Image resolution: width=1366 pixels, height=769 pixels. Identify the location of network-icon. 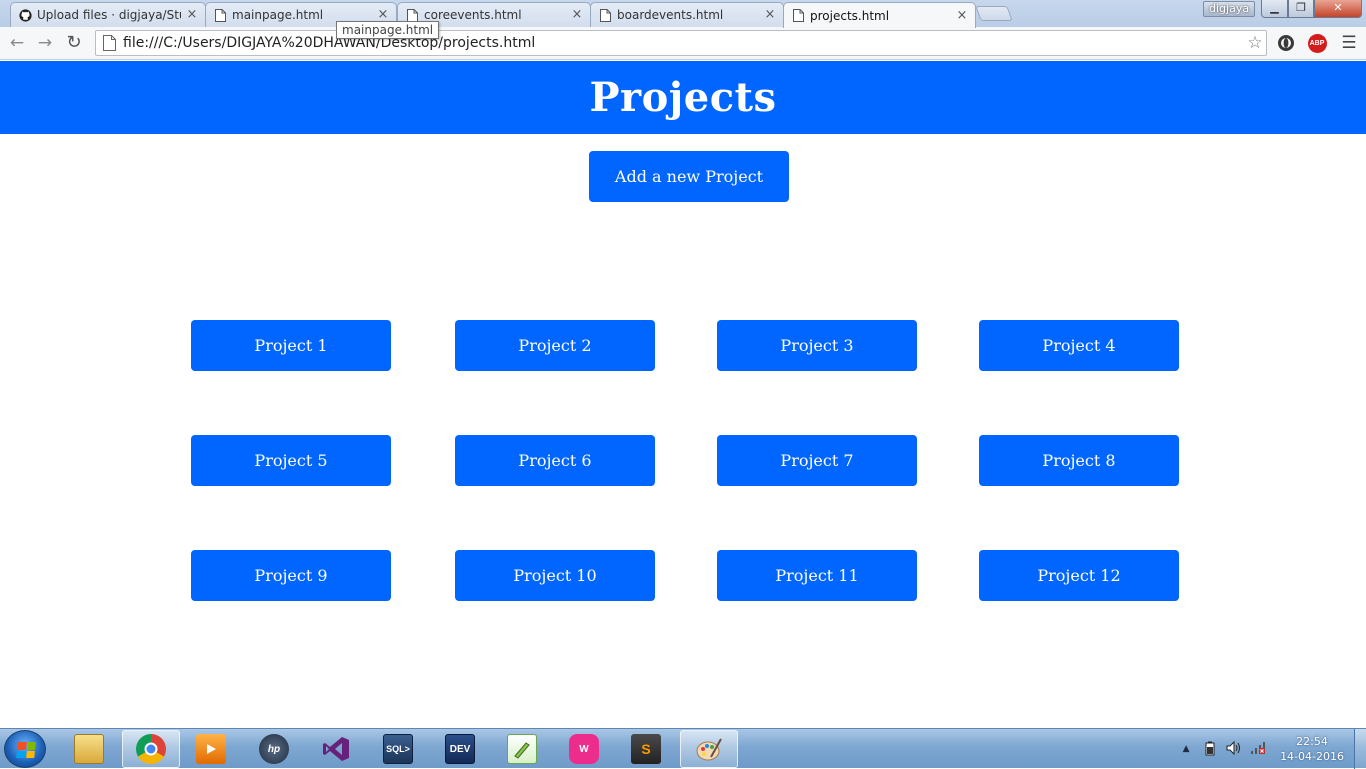
(1258, 749).